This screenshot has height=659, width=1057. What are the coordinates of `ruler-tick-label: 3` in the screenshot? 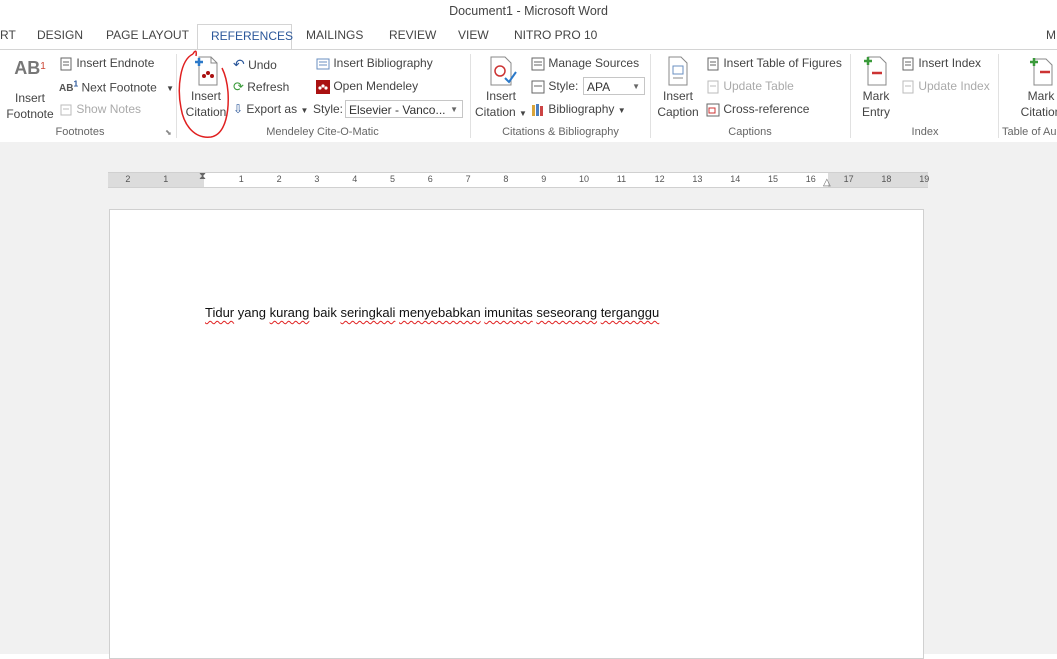 It's located at (317, 179).